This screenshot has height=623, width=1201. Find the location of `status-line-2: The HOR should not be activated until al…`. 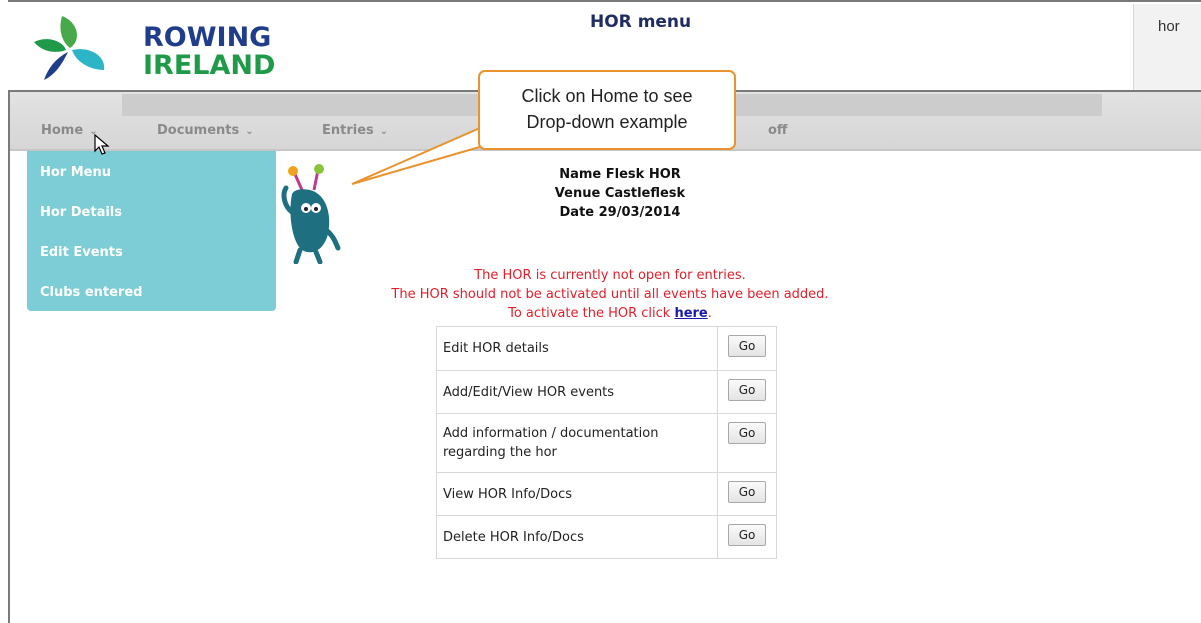

status-line-2: The HOR should not be activated until al… is located at coordinates (610, 294).